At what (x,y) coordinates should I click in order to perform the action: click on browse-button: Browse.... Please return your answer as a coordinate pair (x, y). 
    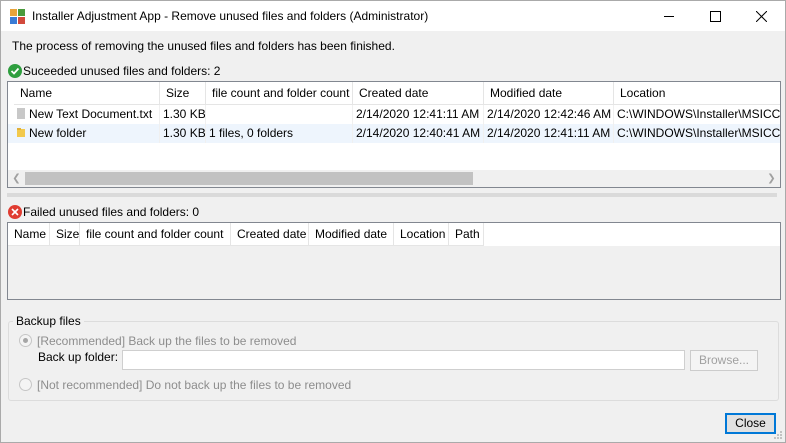
    Looking at the image, I should click on (724, 360).